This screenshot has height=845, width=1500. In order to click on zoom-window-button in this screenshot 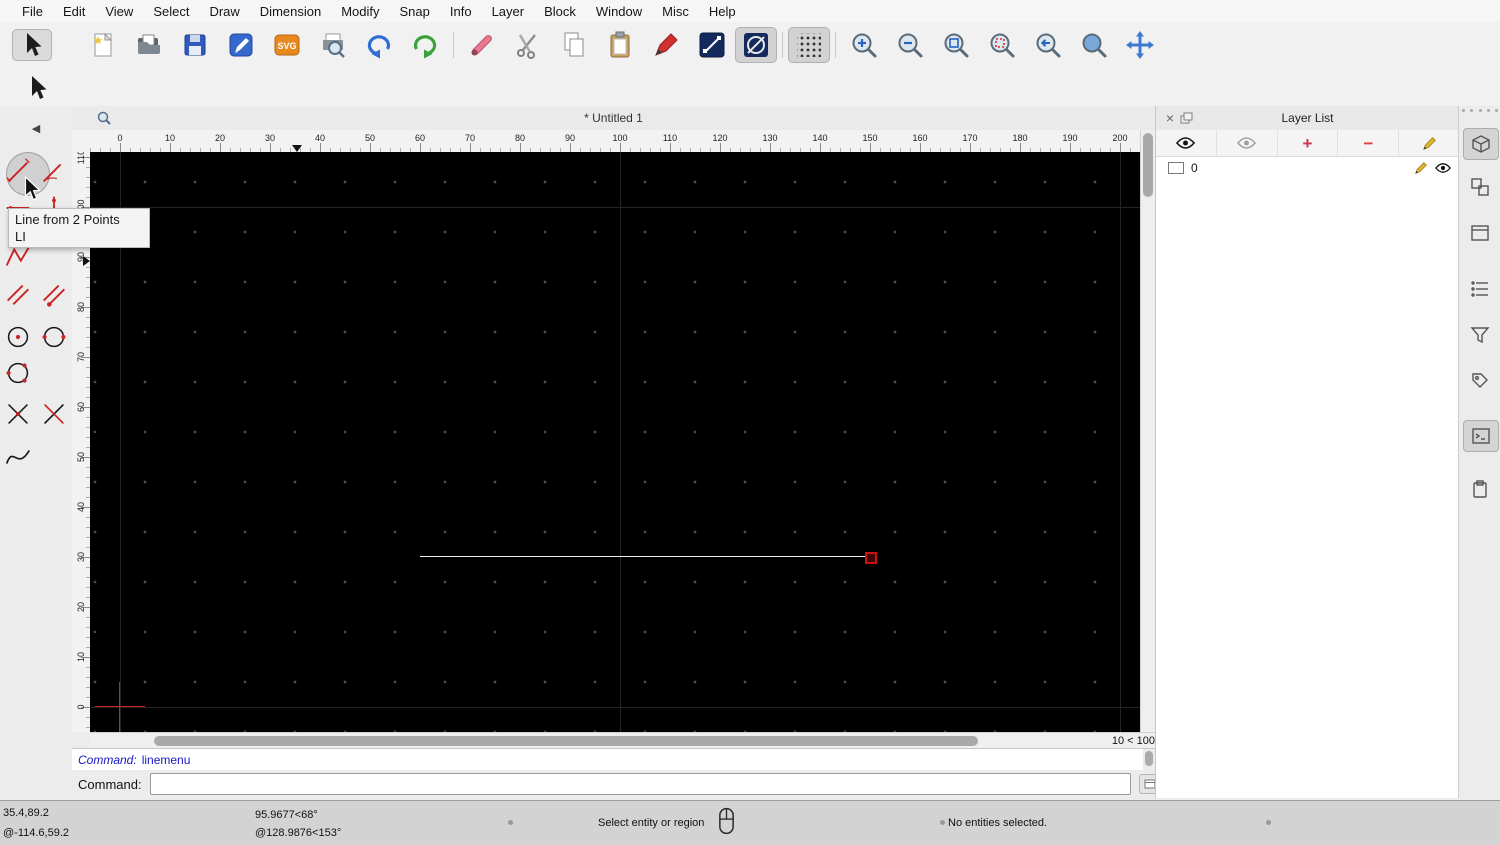, I will do `click(1094, 45)`.